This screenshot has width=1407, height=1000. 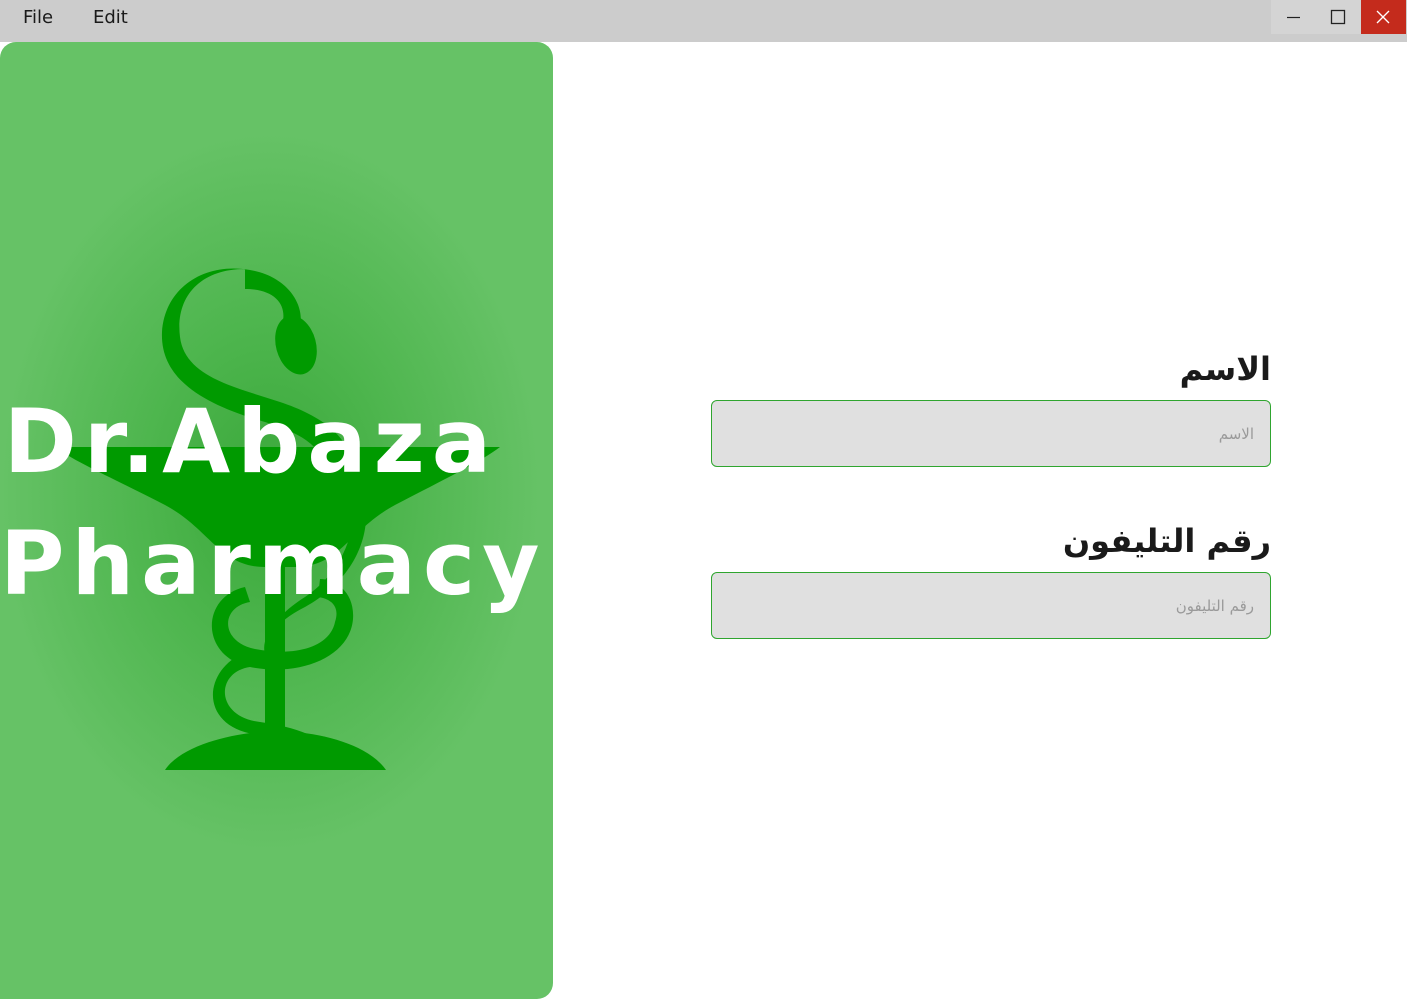 What do you see at coordinates (991, 433) in the screenshot?
I see `name-input` at bounding box center [991, 433].